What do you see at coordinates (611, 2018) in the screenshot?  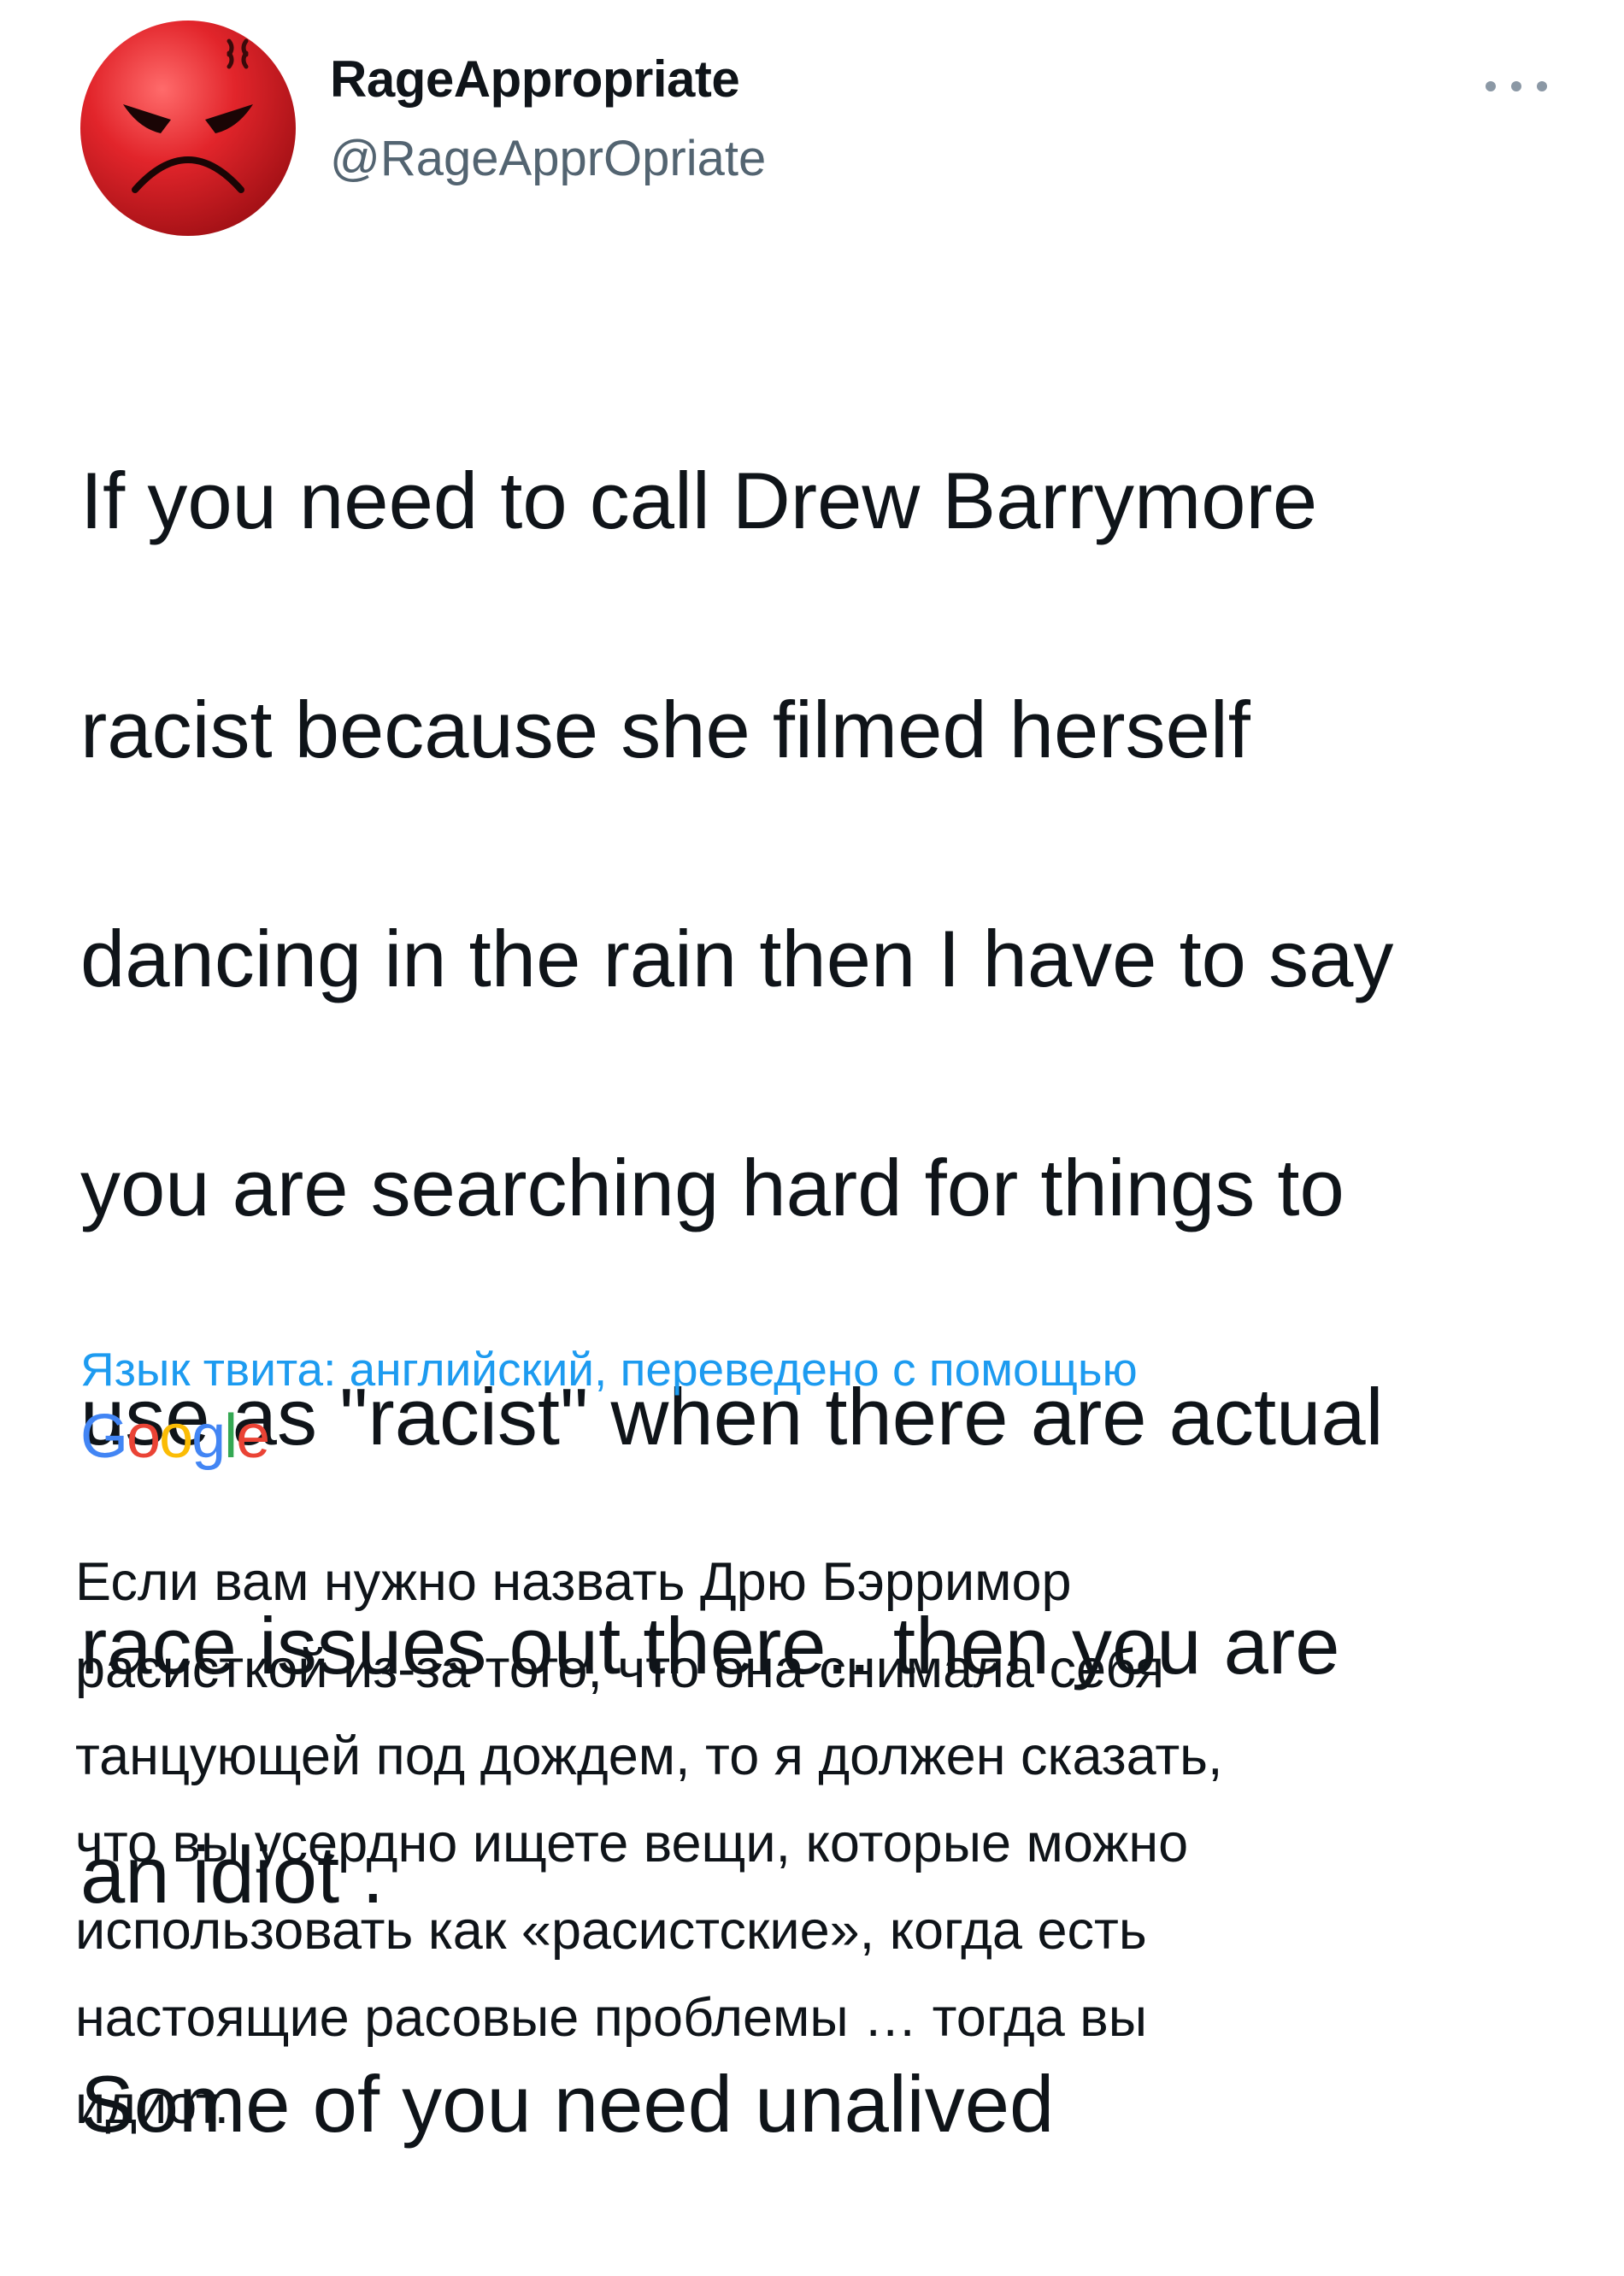 I see `translated-line: настоящие расовые проблемы … тогда вы` at bounding box center [611, 2018].